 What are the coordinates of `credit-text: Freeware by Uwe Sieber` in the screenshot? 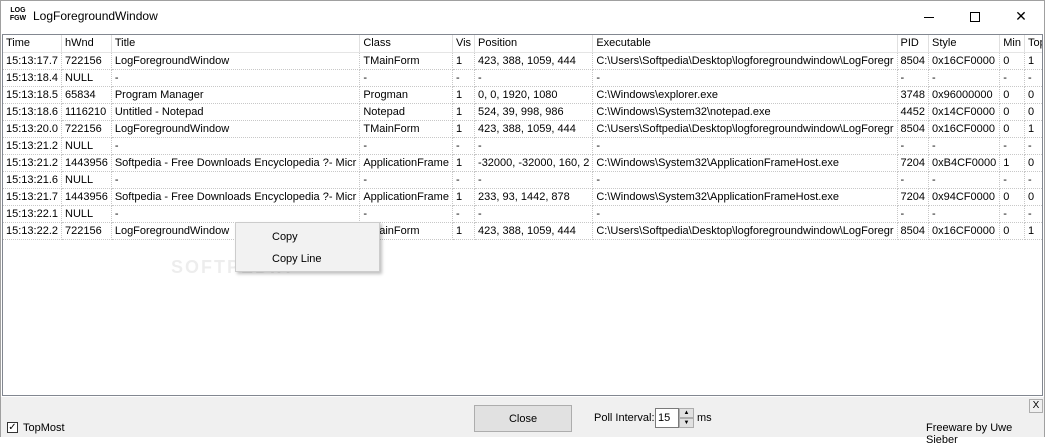 It's located at (969, 434).